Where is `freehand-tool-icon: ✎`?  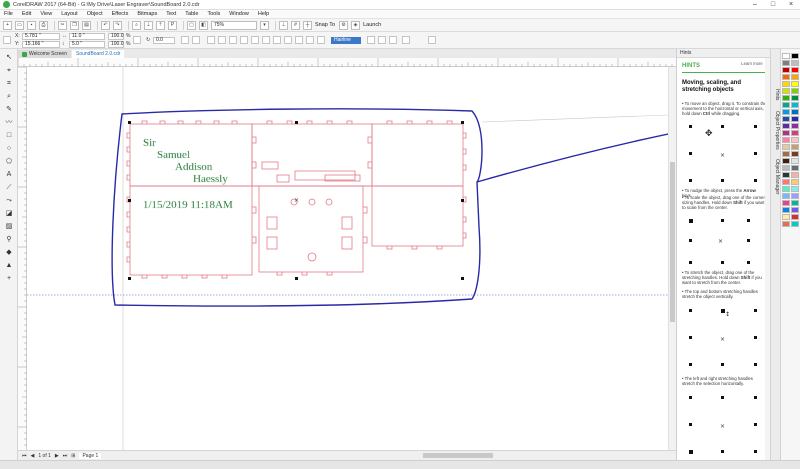 freehand-tool-icon: ✎ is located at coordinates (9, 109).